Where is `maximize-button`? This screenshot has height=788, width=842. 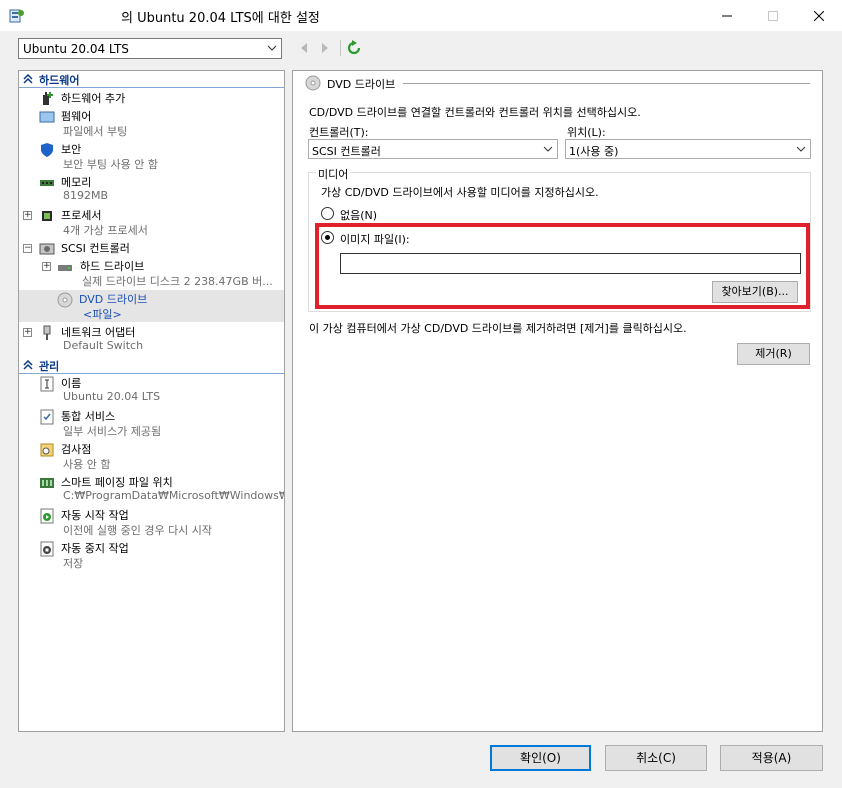
maximize-button is located at coordinates (773, 15).